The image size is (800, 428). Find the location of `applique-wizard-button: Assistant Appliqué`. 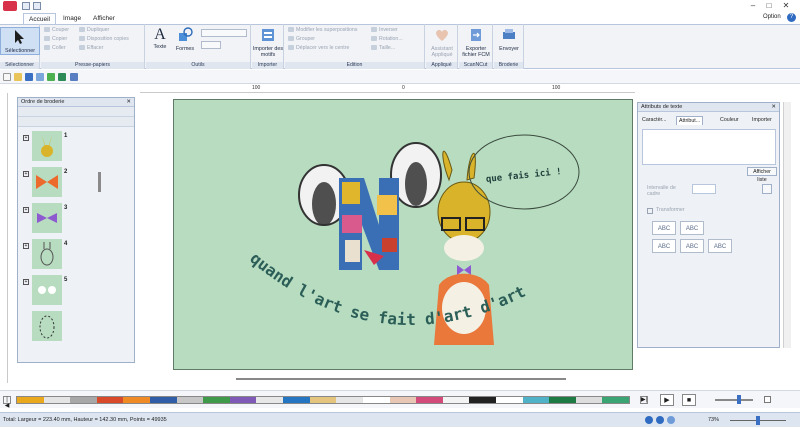

applique-wizard-button: Assistant Appliqué is located at coordinates (442, 42).